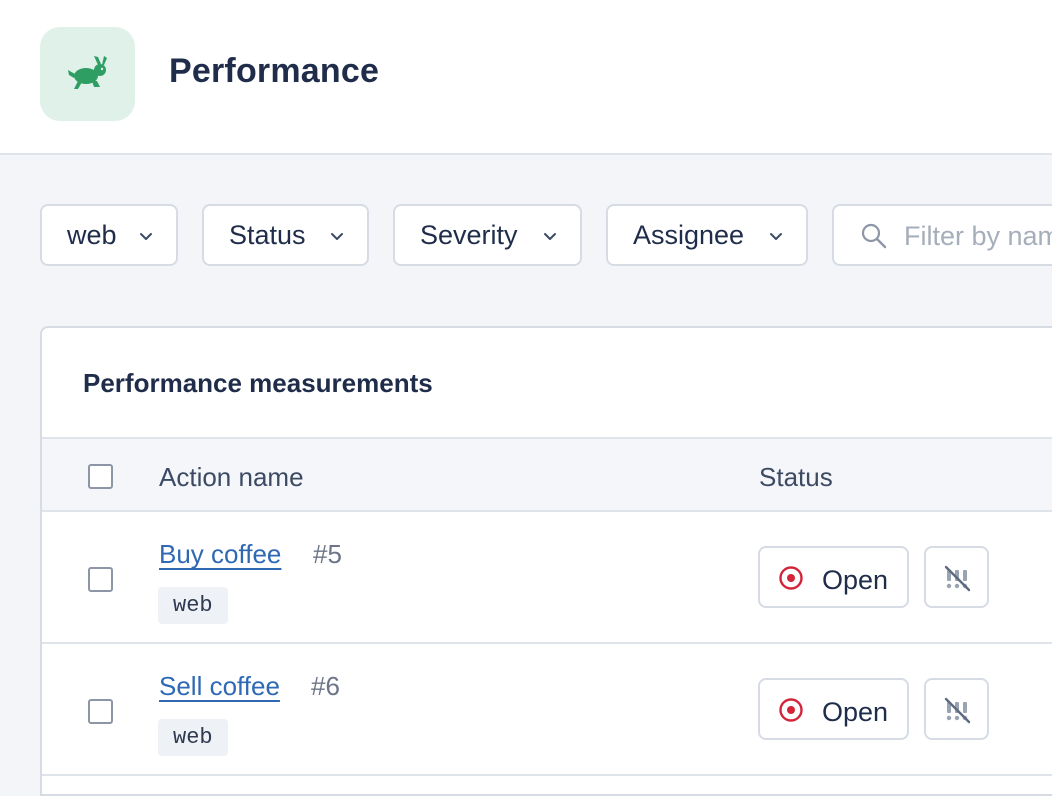 This screenshot has height=796, width=1052. Describe the element at coordinates (325, 686) in the screenshot. I see `action-number: #6` at that location.